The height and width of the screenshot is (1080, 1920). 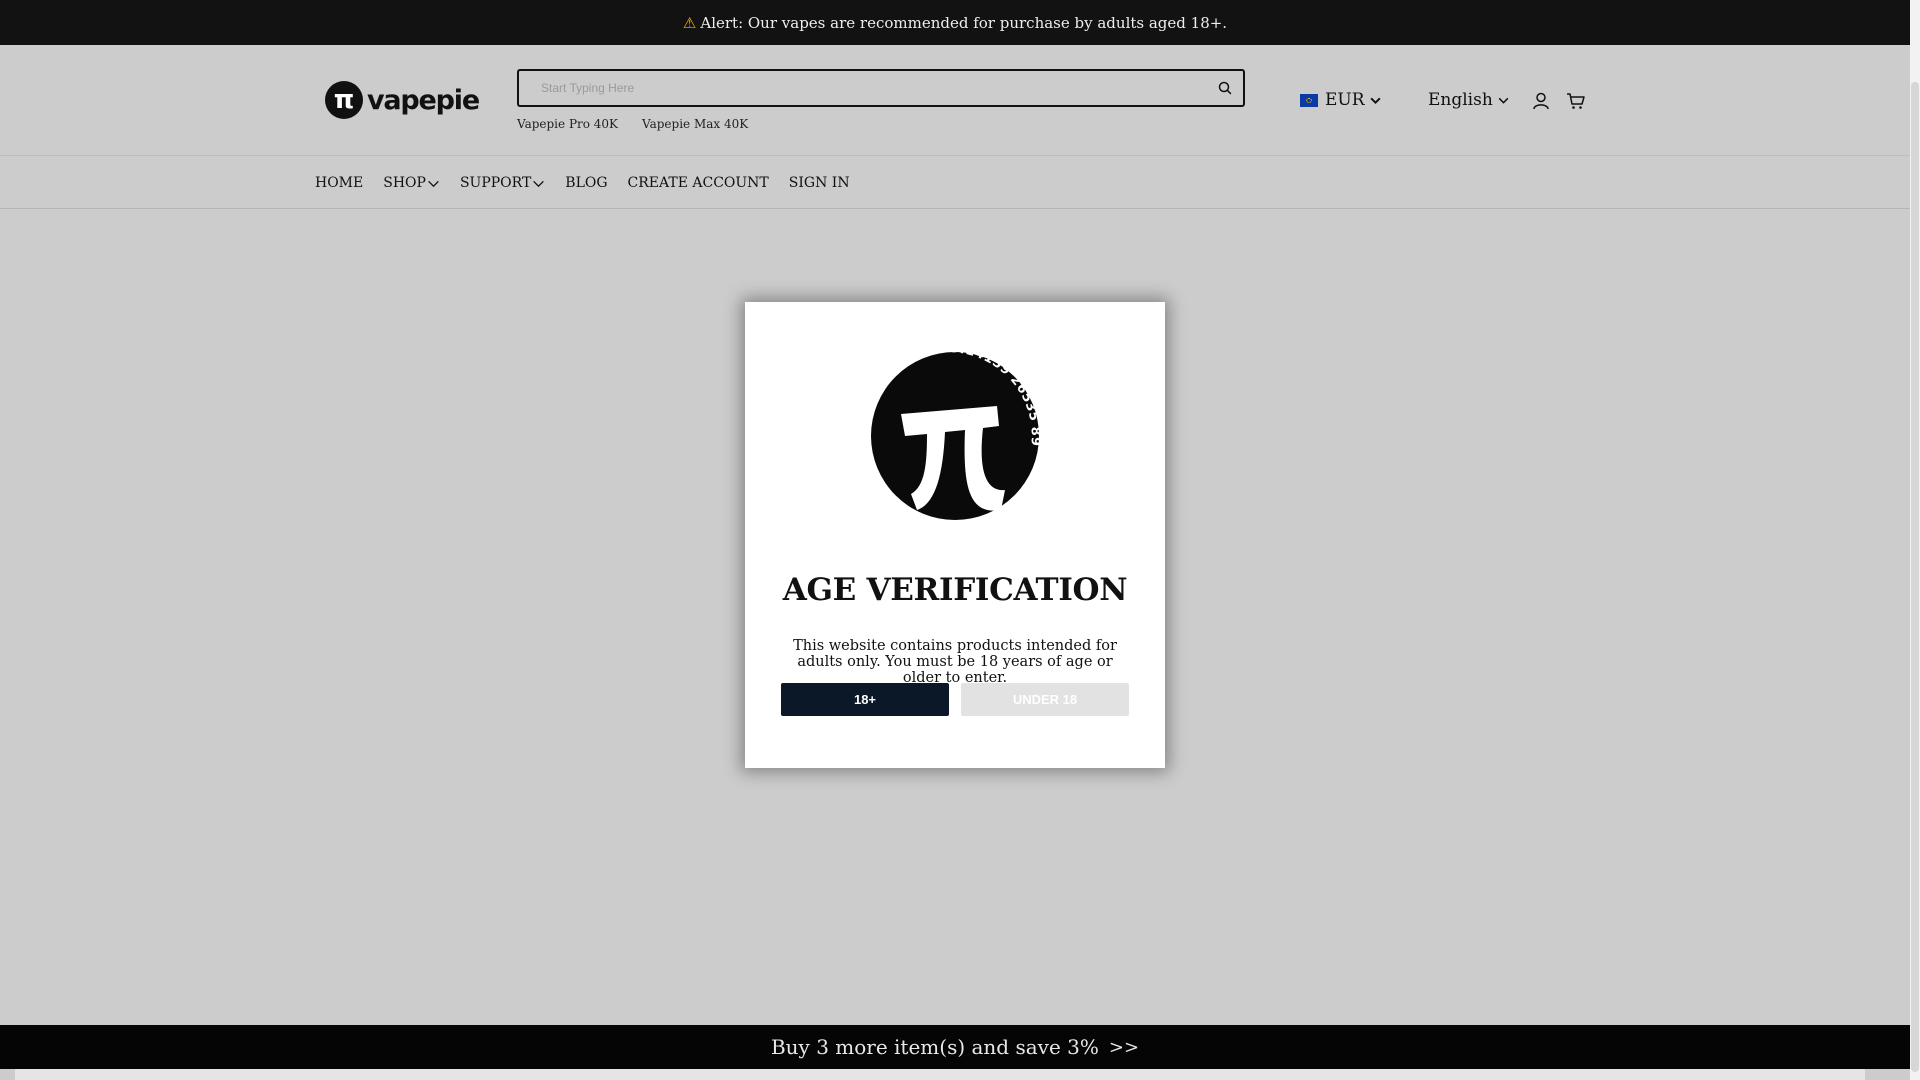 I want to click on search-box, so click(x=881, y=88).